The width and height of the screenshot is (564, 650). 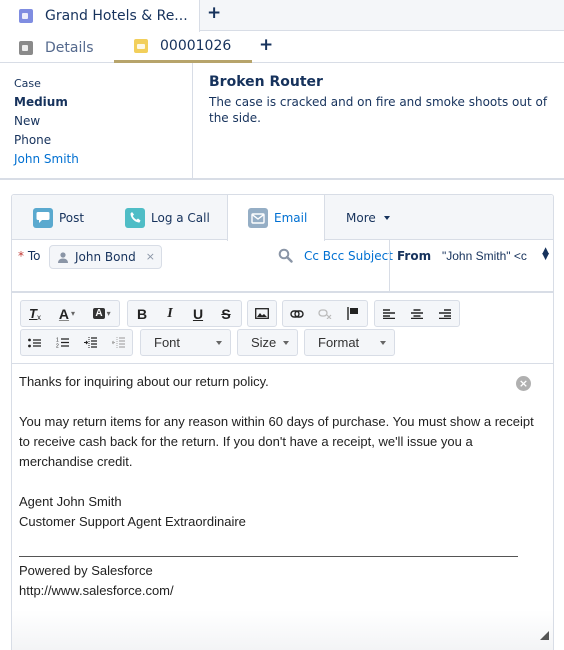 I want to click on remove-recipient-icon: ×, so click(x=150, y=256).